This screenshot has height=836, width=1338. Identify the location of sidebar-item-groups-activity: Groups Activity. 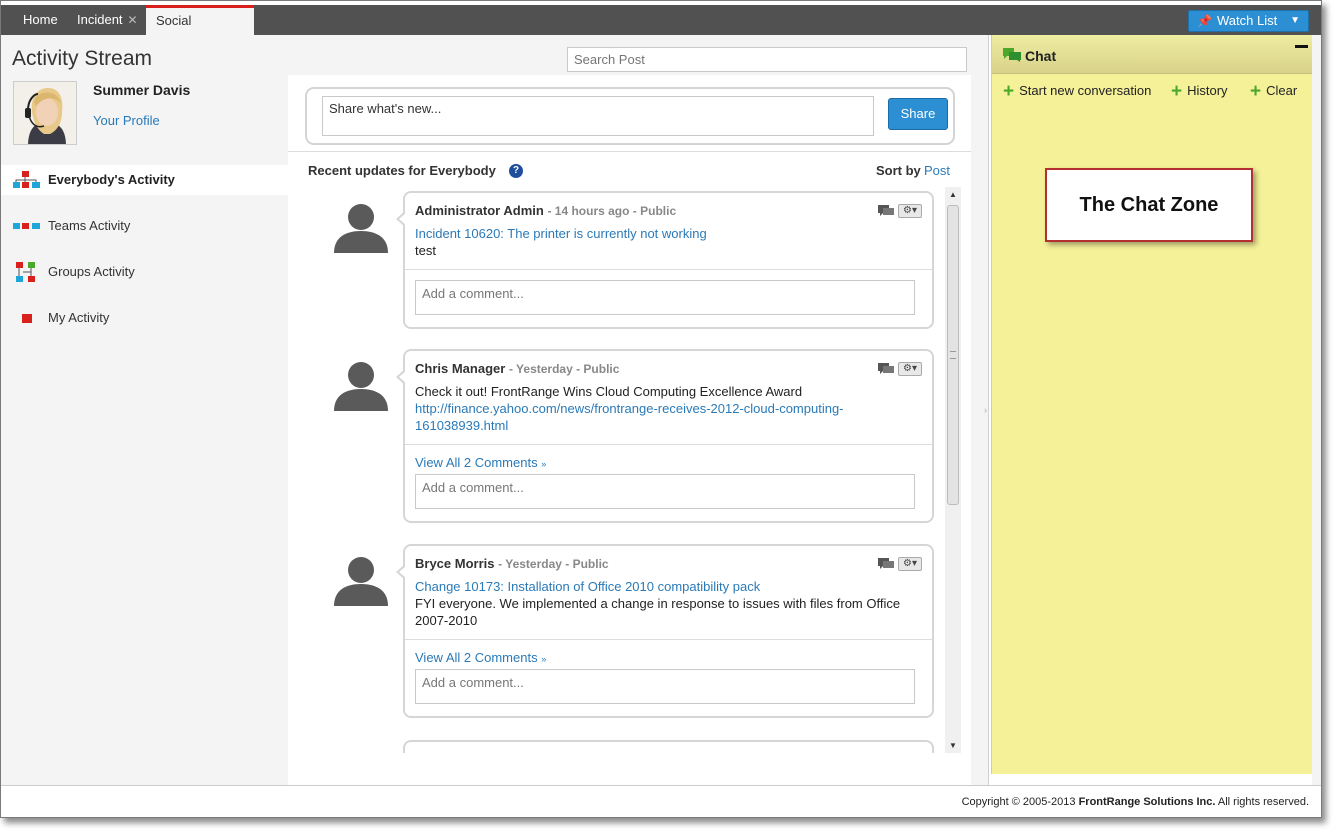
(144, 272).